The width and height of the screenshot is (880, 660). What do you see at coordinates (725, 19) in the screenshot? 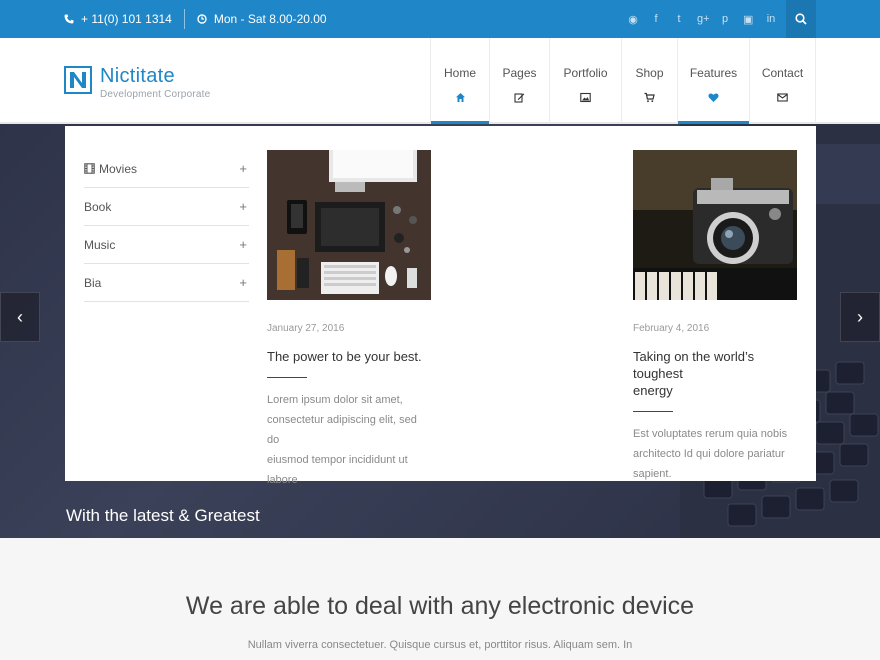
I see `pinterest-icon: p` at bounding box center [725, 19].